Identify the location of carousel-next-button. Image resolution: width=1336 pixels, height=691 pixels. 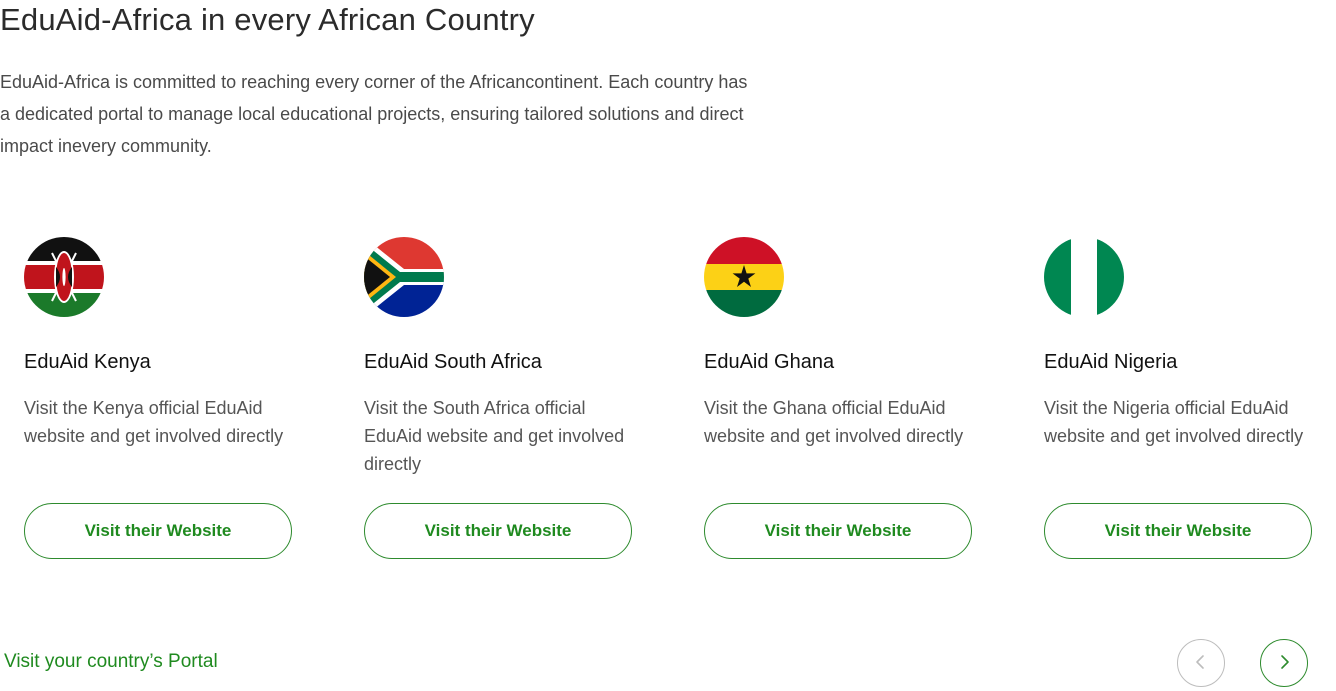
(1284, 663).